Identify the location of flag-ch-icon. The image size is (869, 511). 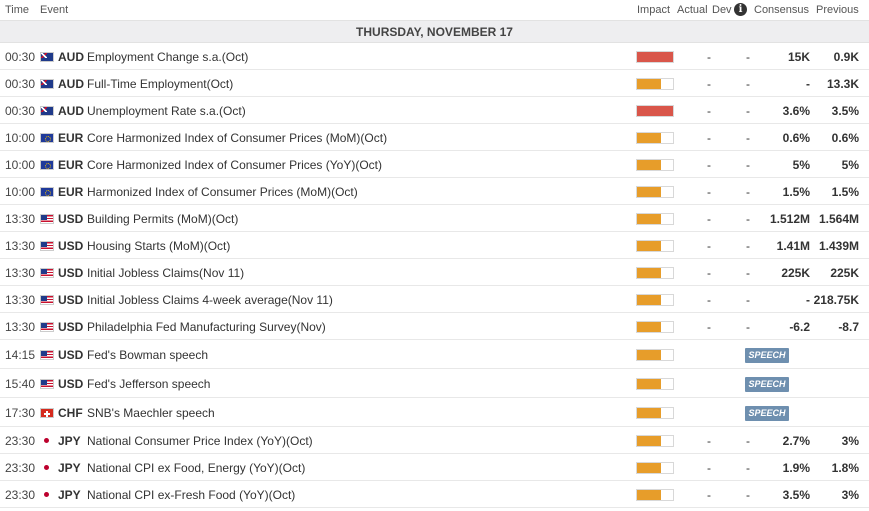
(47, 413).